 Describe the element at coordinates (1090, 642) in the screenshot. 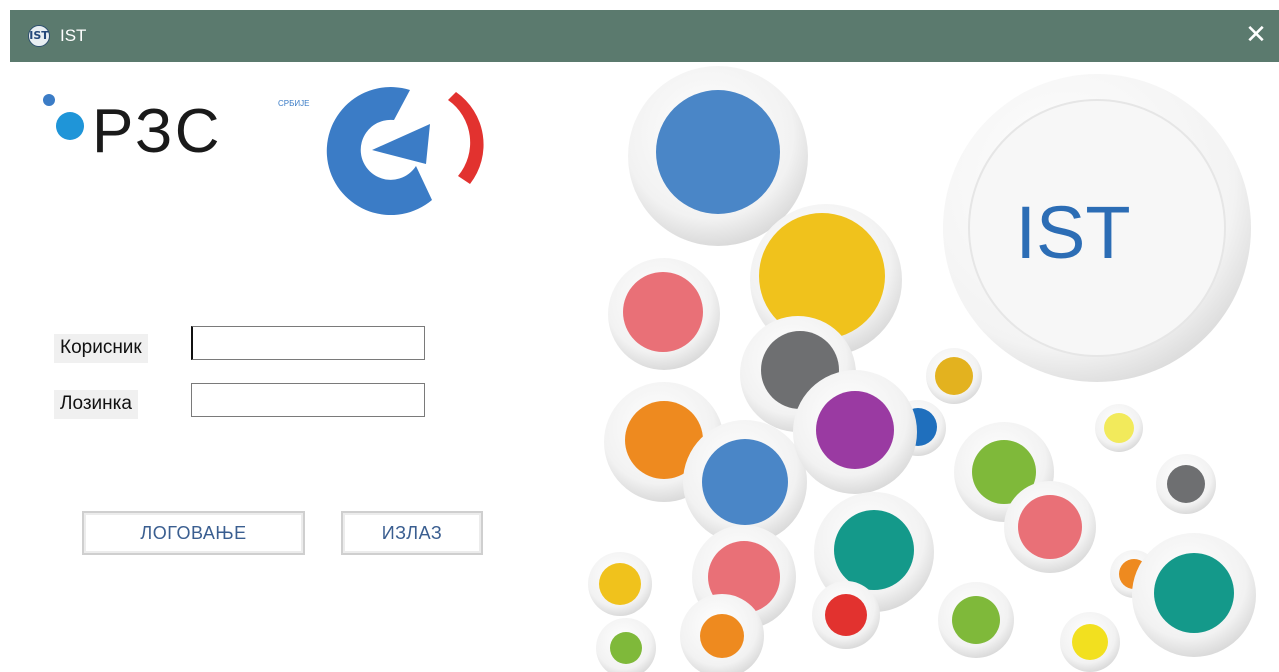

I see `bubble-yellow-small` at that location.